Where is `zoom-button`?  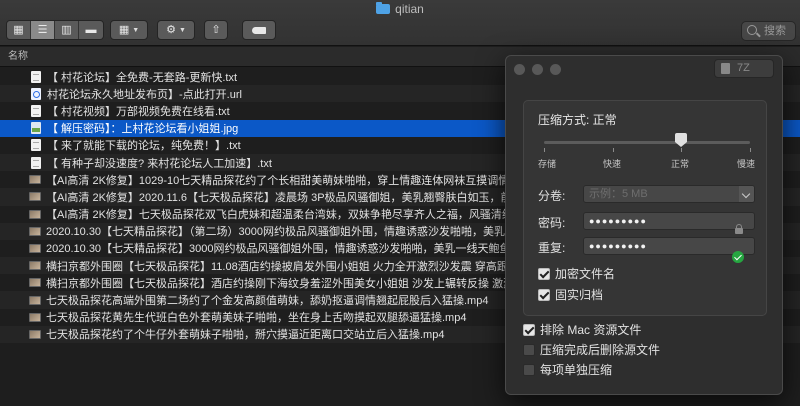
zoom-button is located at coordinates (555, 69).